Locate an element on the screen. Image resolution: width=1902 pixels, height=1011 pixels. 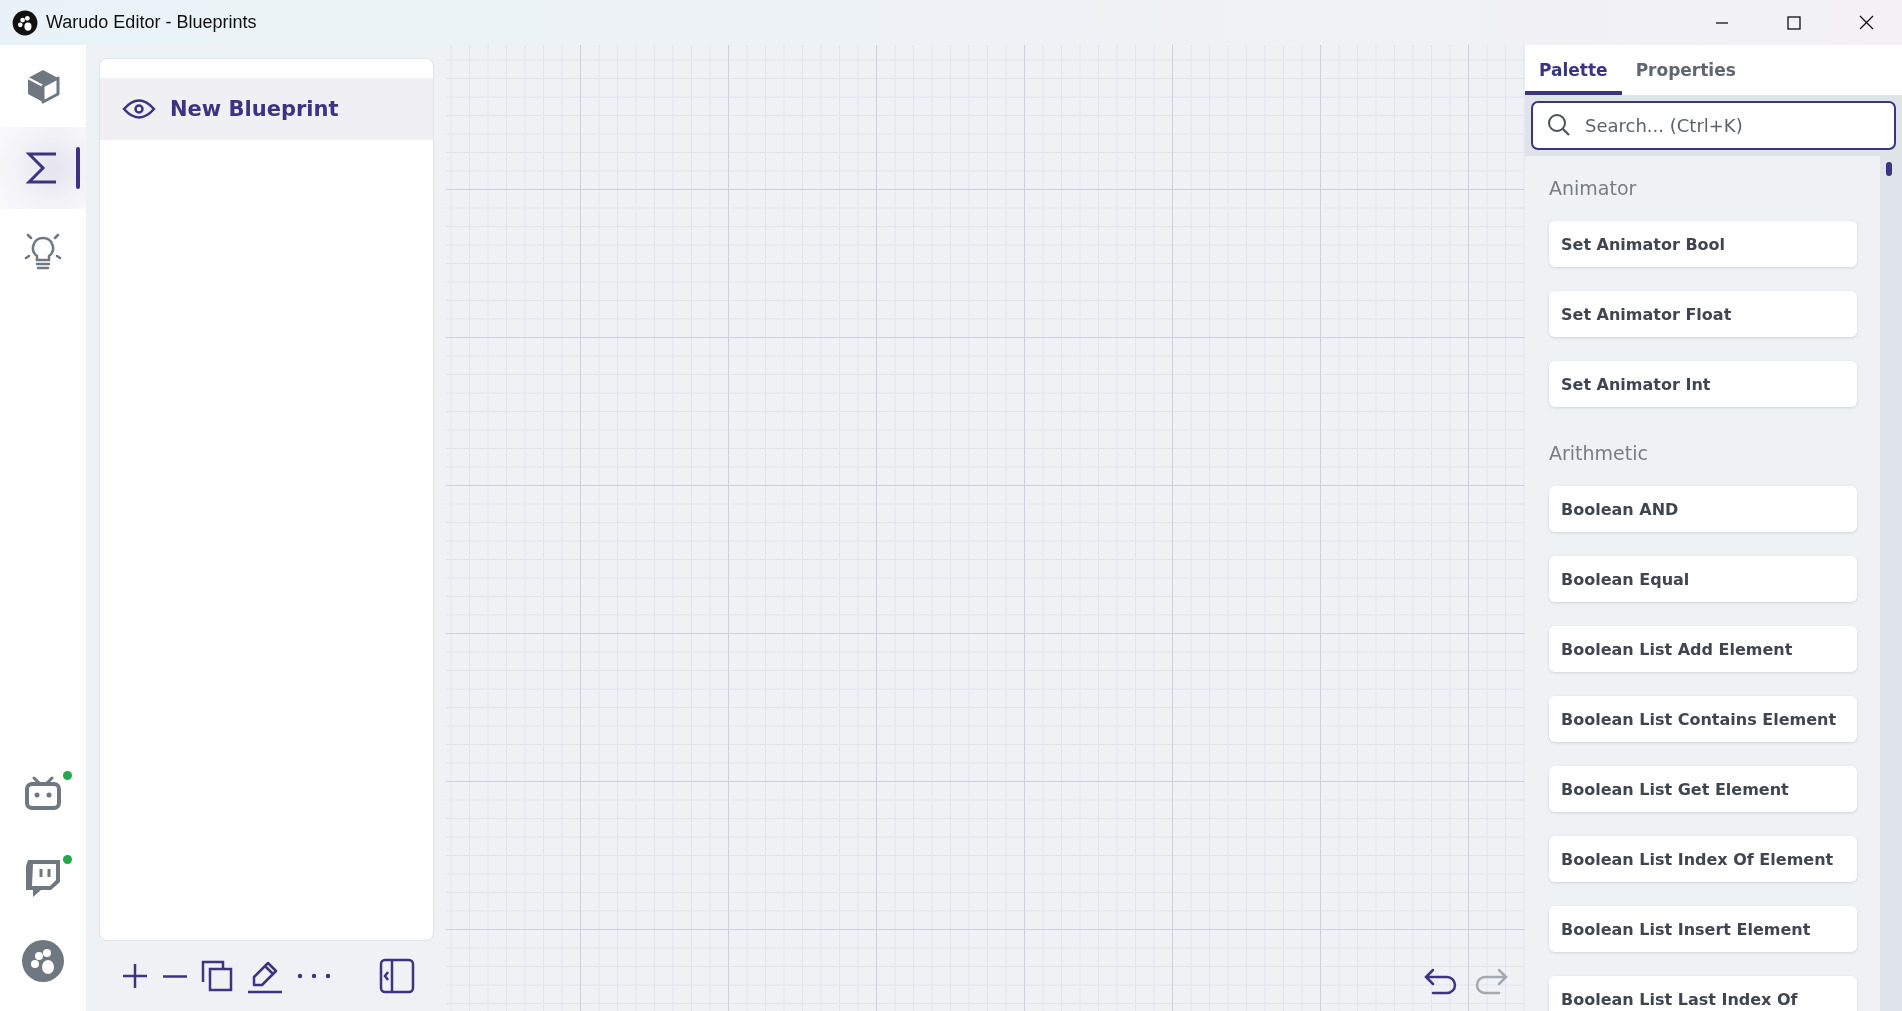
more-icon is located at coordinates (314, 976).